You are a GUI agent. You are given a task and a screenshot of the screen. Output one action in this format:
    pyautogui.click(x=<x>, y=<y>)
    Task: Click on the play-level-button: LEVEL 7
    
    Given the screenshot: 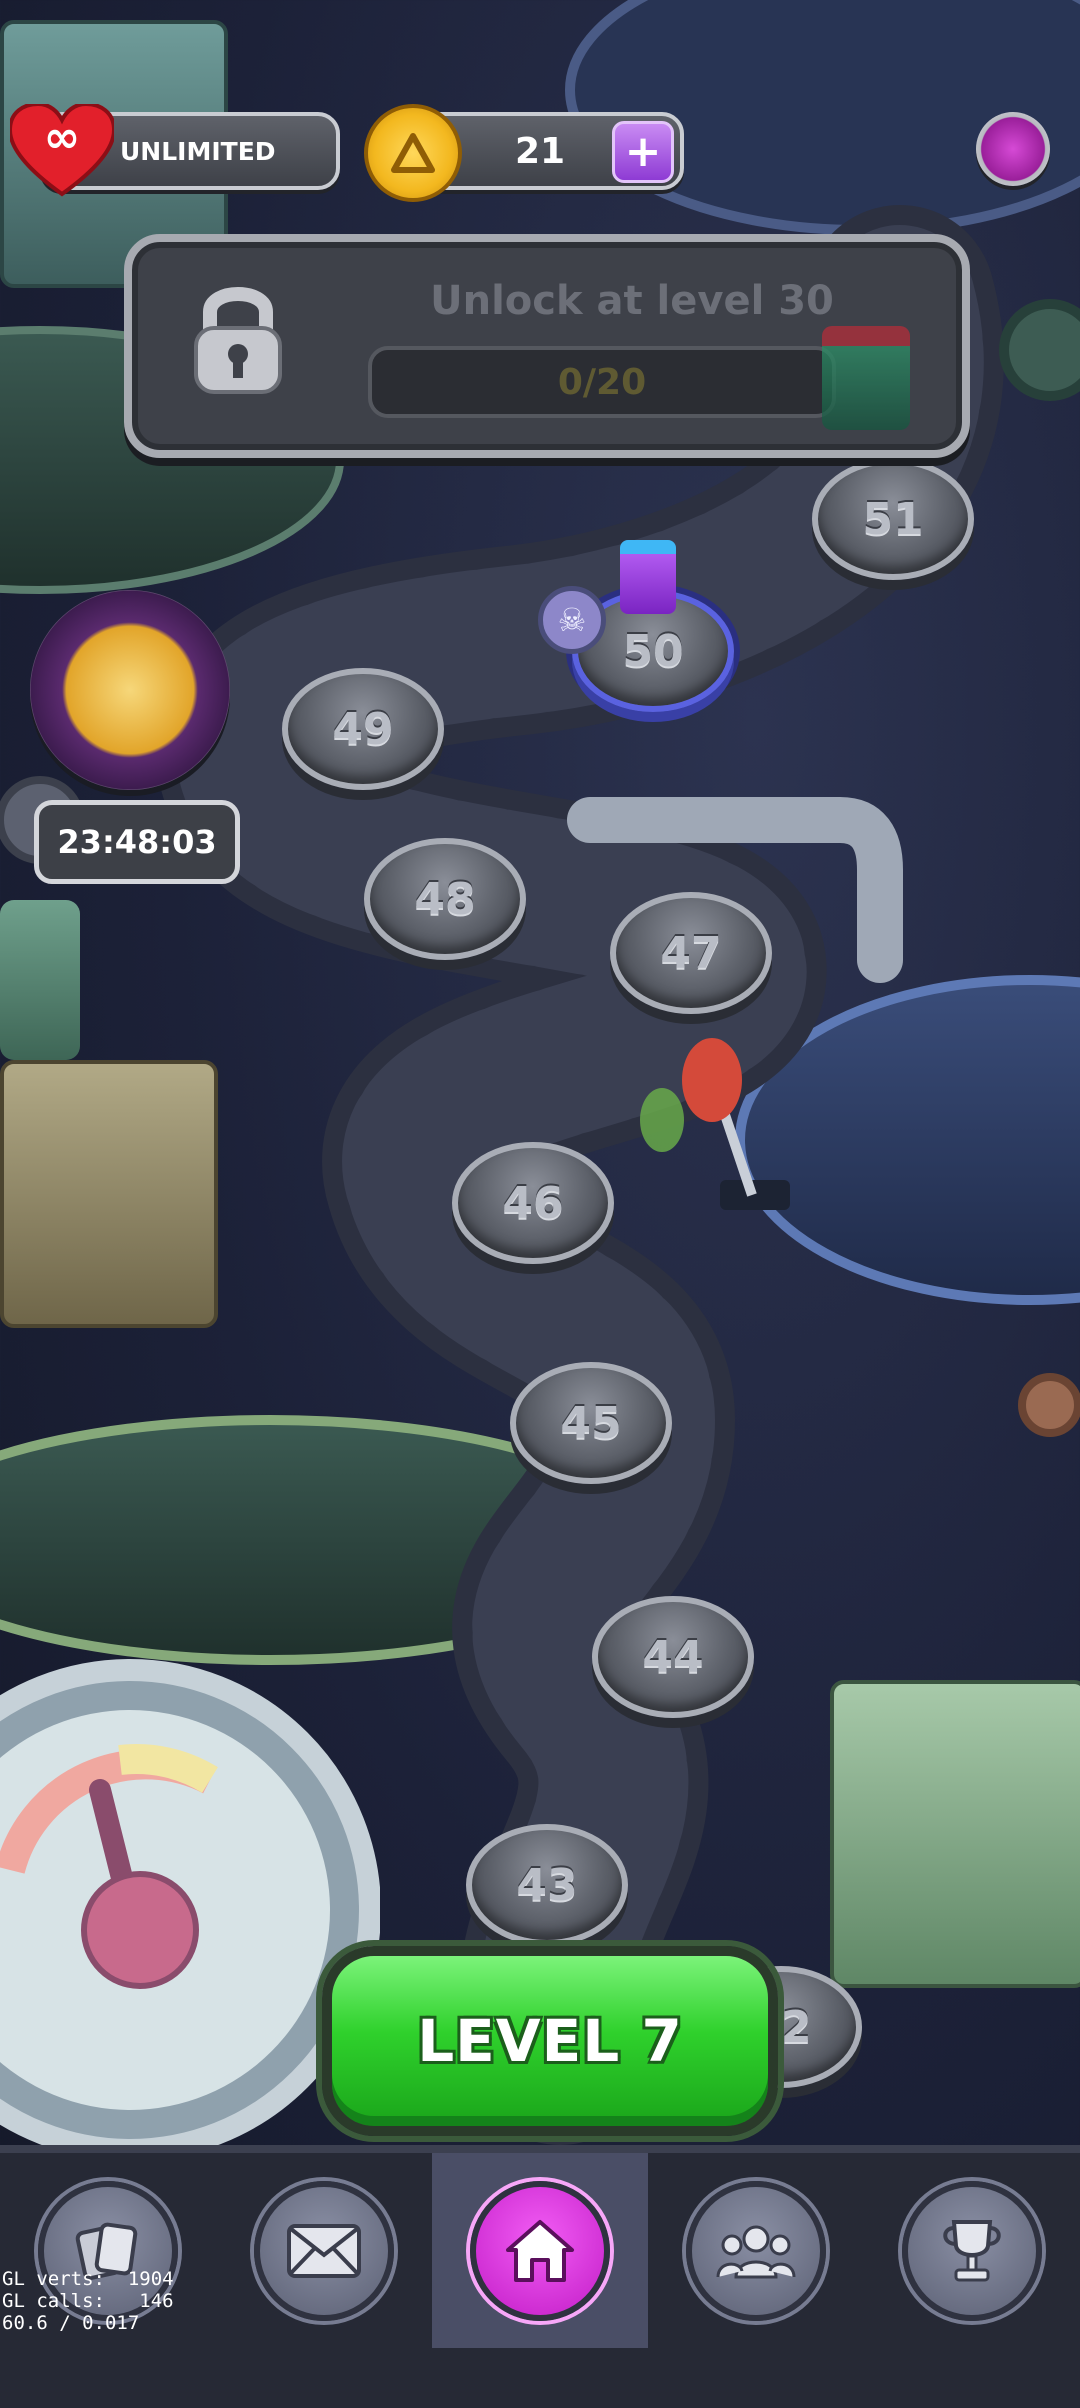 What is the action you would take?
    pyautogui.click(x=550, y=2041)
    